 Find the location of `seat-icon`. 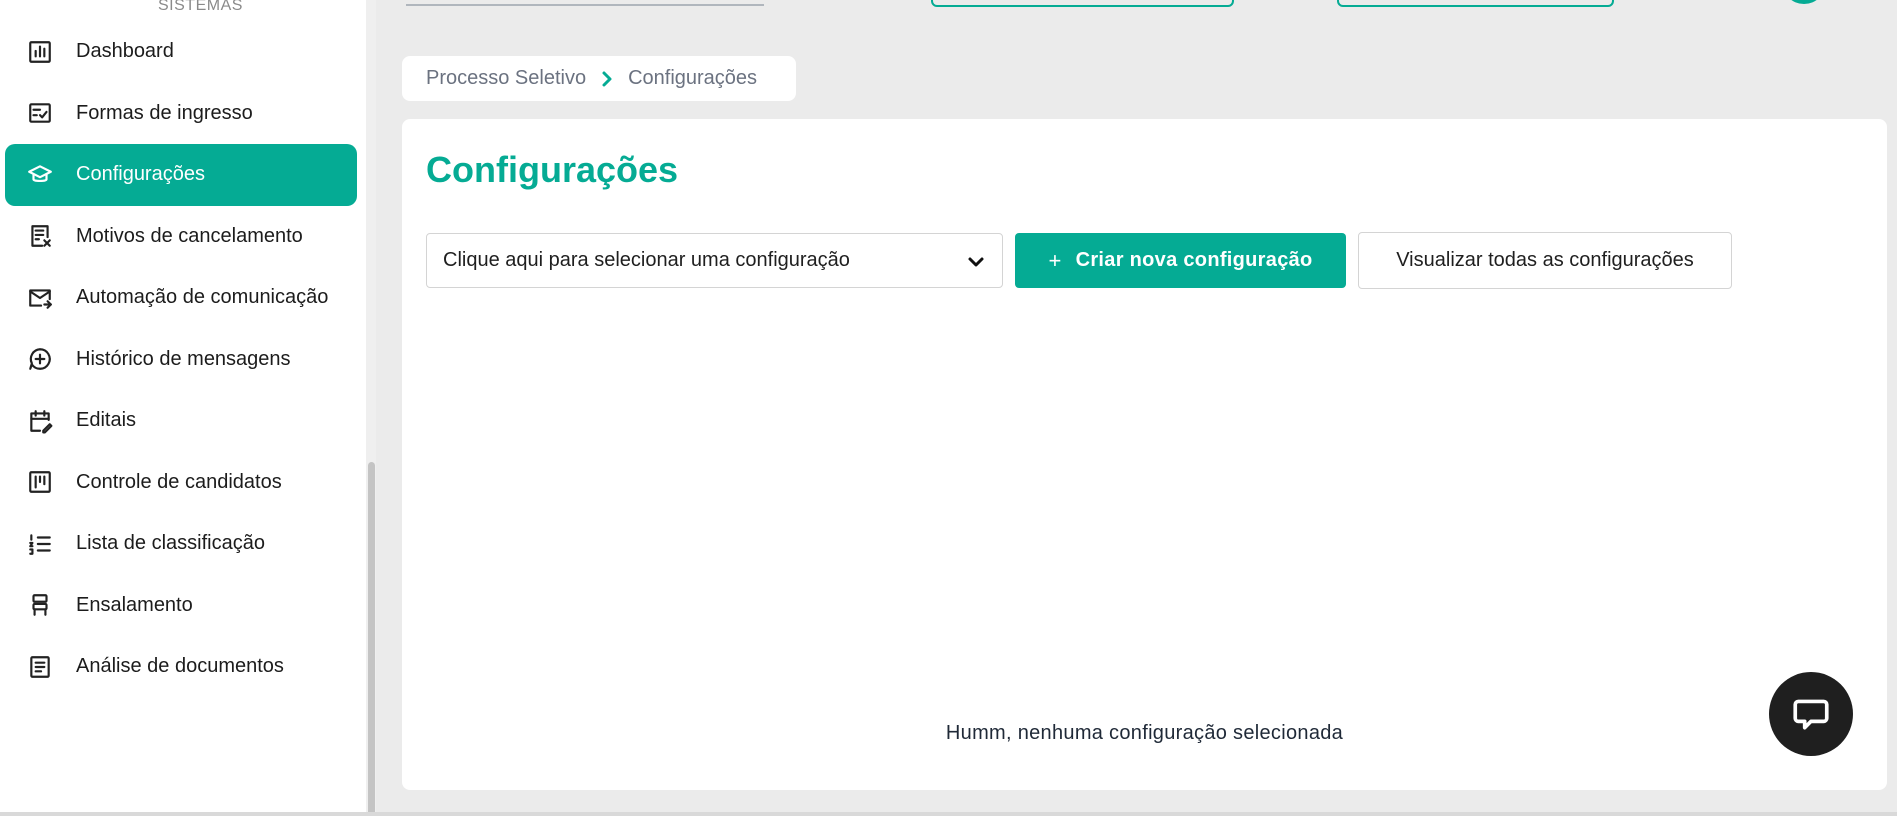

seat-icon is located at coordinates (40, 605).